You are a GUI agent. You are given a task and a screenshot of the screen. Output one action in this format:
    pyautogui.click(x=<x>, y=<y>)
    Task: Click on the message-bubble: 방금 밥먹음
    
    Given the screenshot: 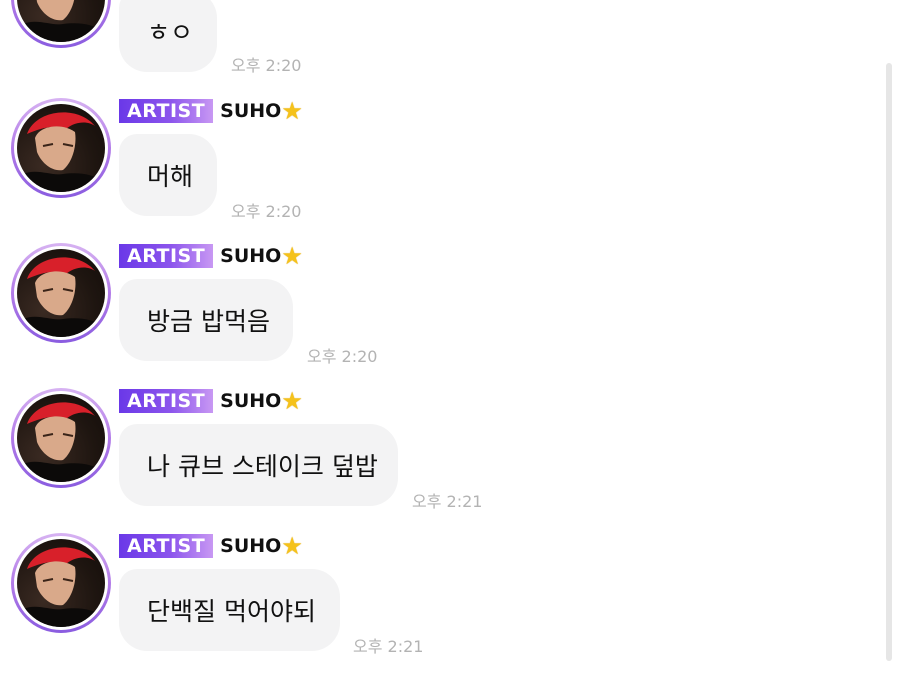 What is the action you would take?
    pyautogui.click(x=206, y=320)
    